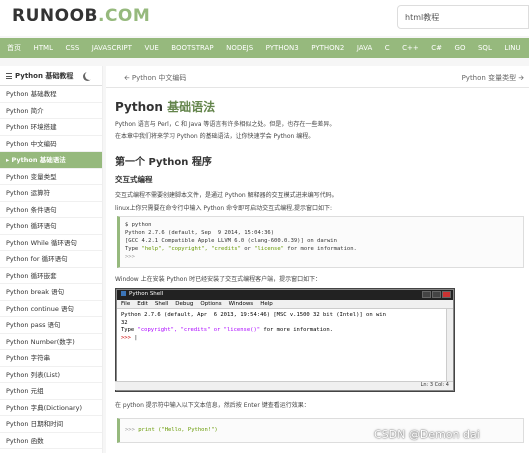 The width and height of the screenshot is (529, 453). I want to click on nav-item: JAVA, so click(364, 48).